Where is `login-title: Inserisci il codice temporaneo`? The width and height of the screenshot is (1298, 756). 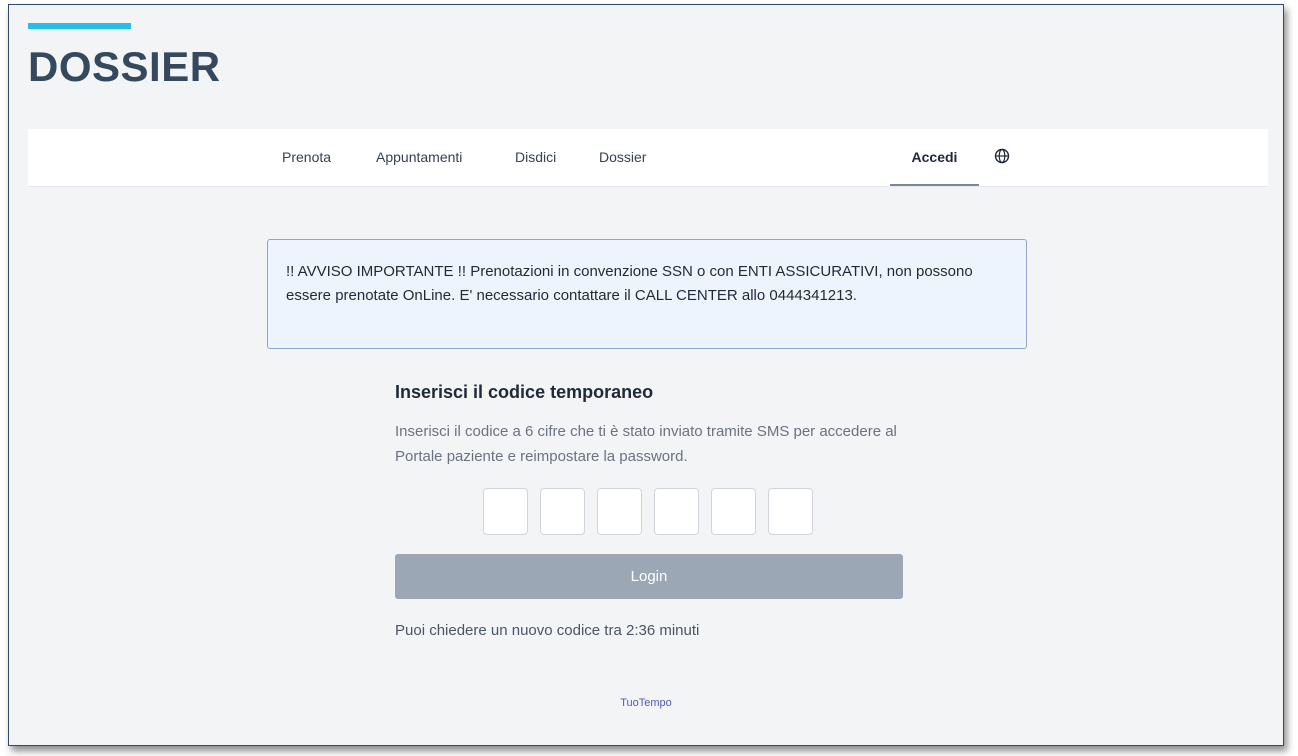
login-title: Inserisci il codice temporaneo is located at coordinates (524, 392).